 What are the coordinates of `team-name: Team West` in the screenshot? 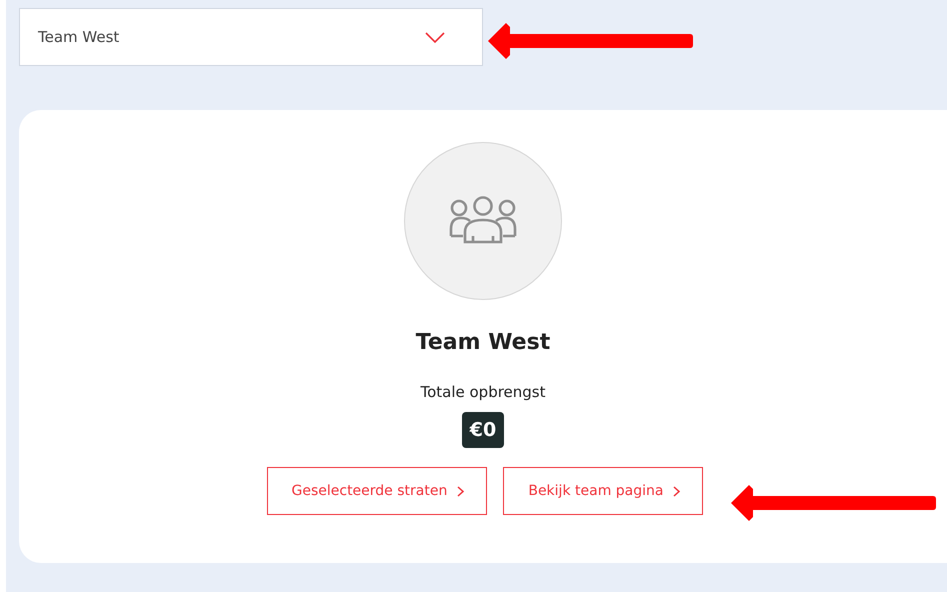 It's located at (483, 342).